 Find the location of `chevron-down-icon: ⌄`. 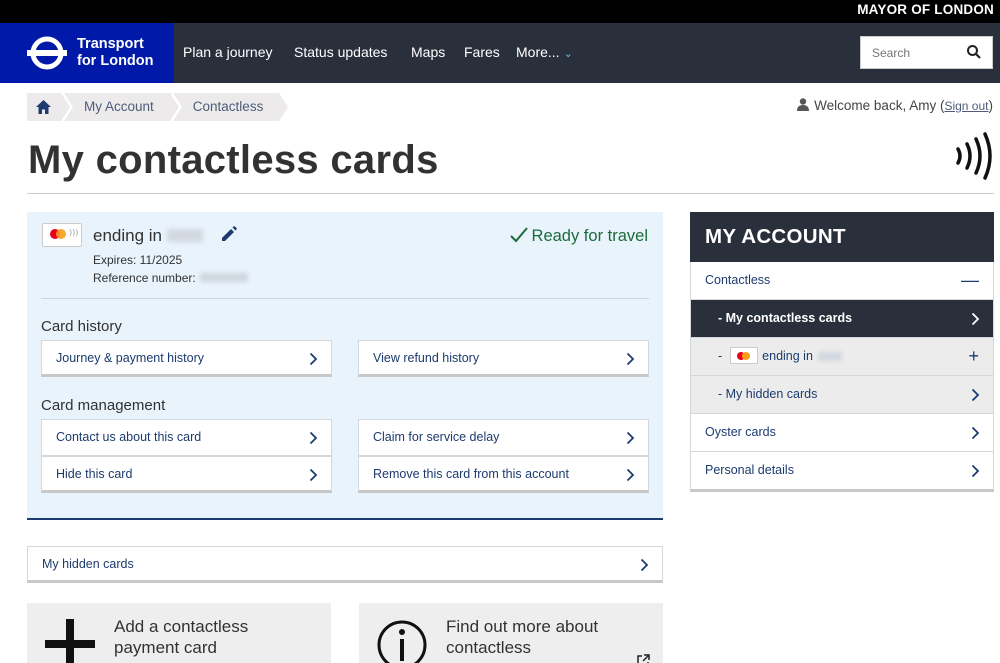

chevron-down-icon: ⌄ is located at coordinates (568, 54).